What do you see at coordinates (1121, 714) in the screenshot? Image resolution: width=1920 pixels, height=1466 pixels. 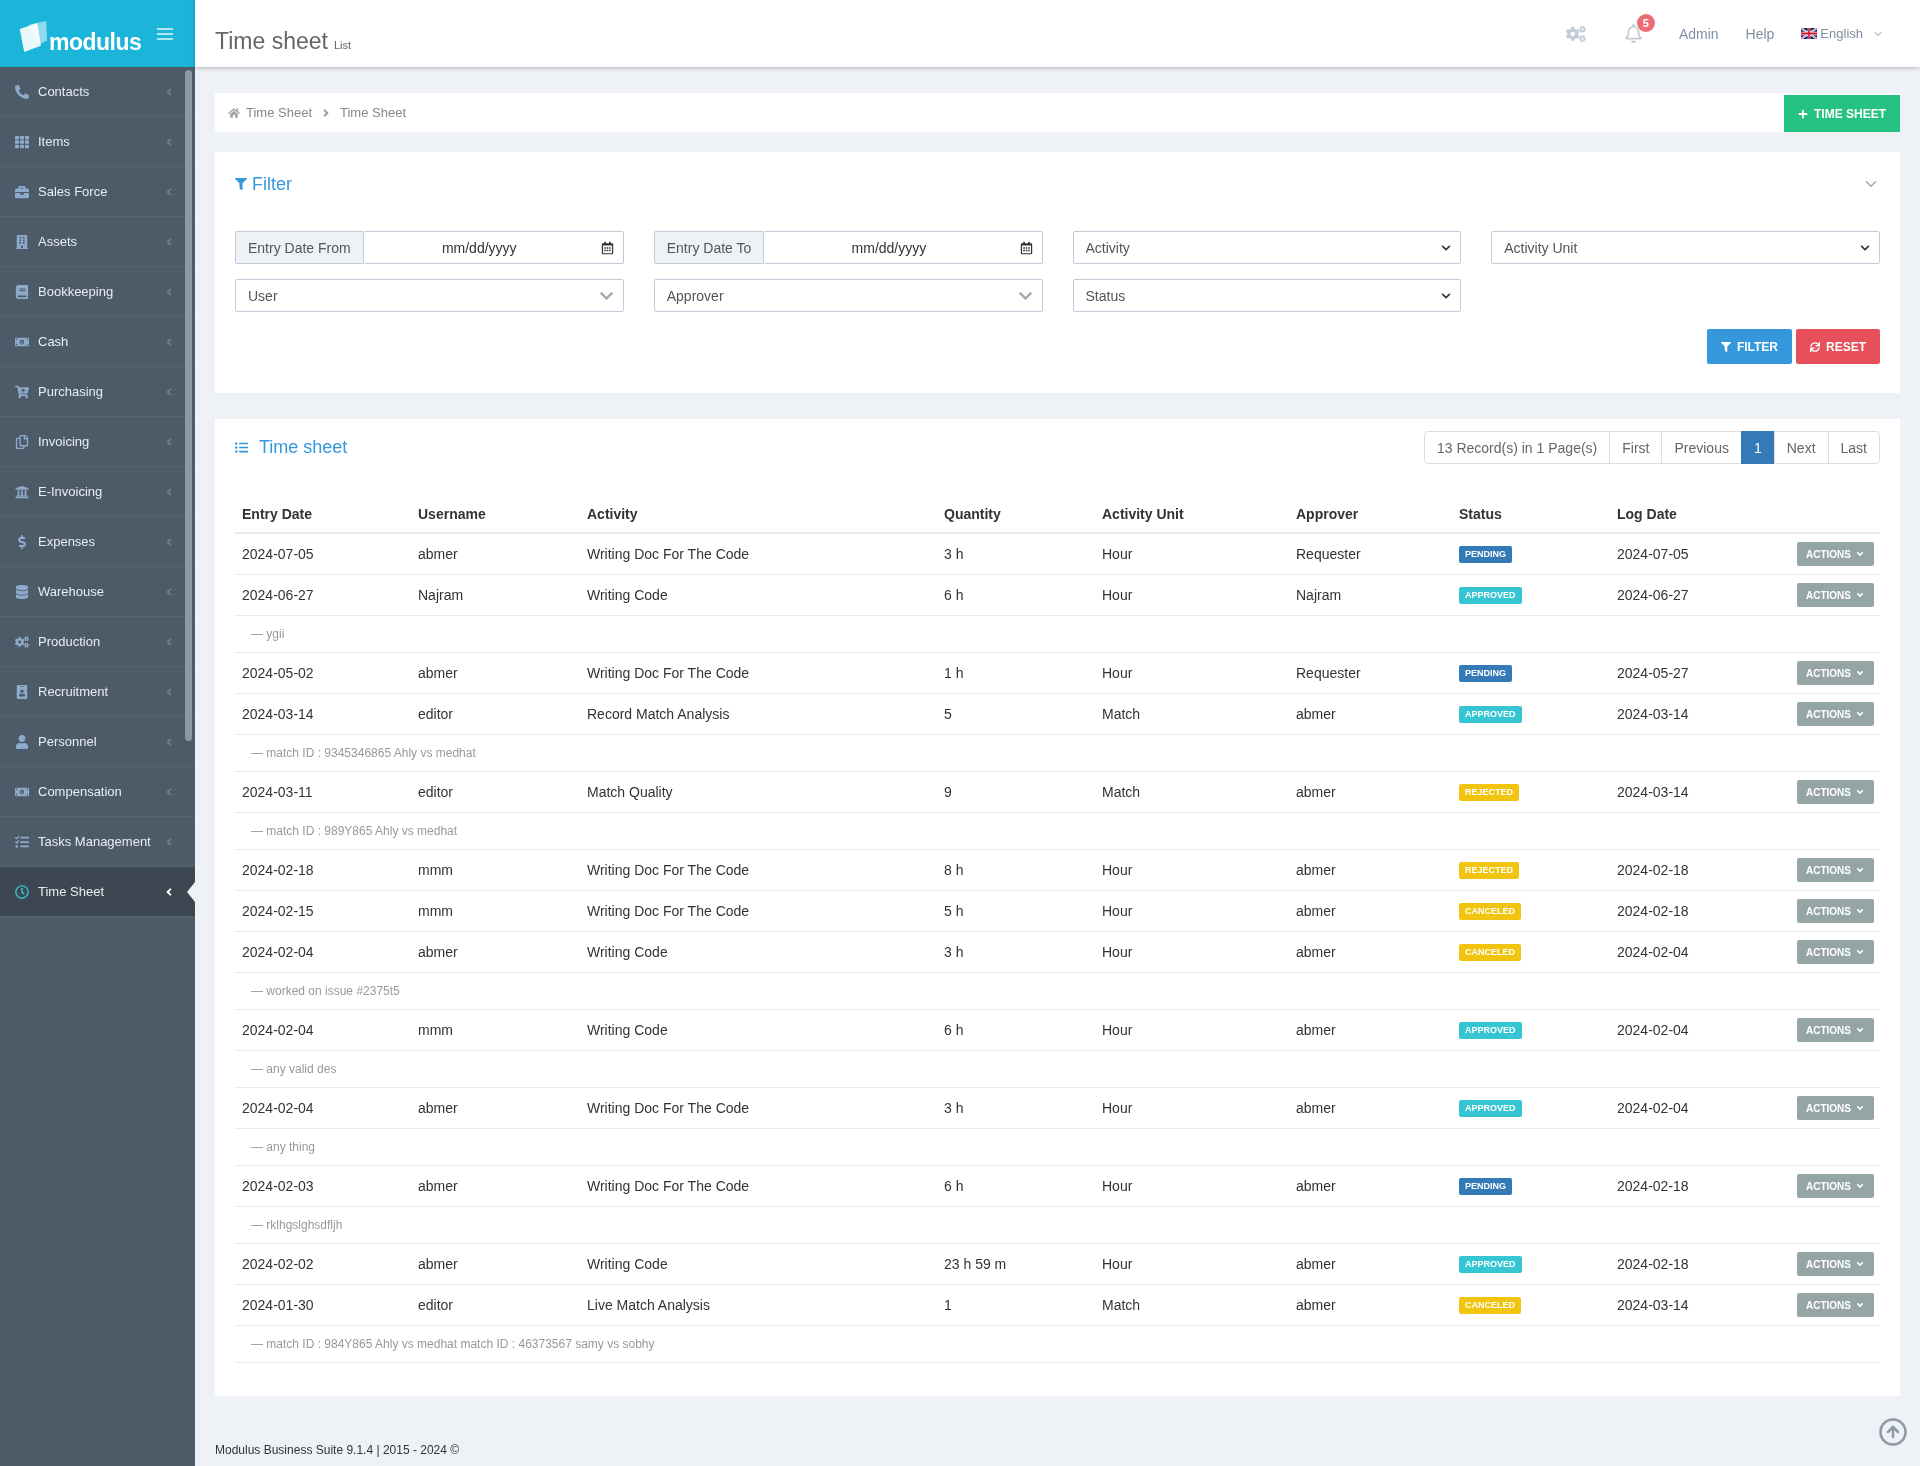 I see `activity-unit: Match` at bounding box center [1121, 714].